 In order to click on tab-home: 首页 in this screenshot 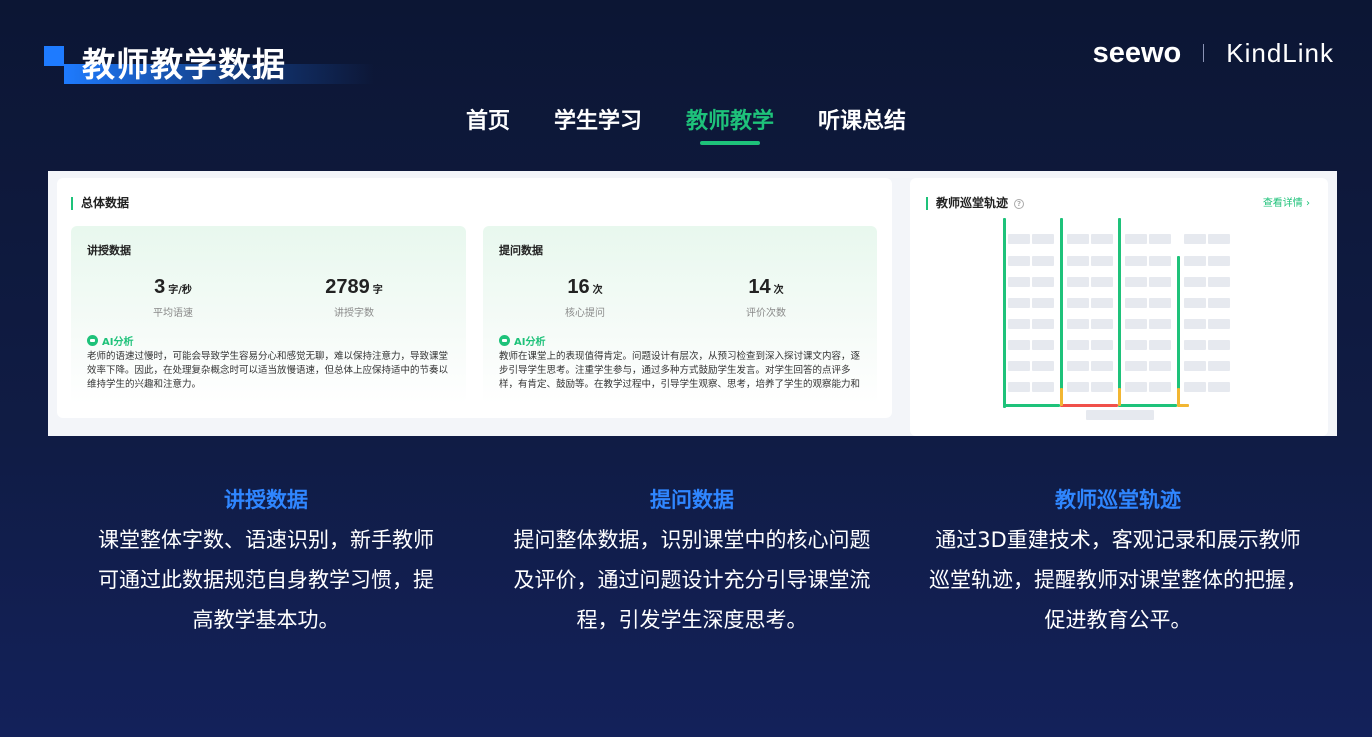, I will do `click(488, 124)`.